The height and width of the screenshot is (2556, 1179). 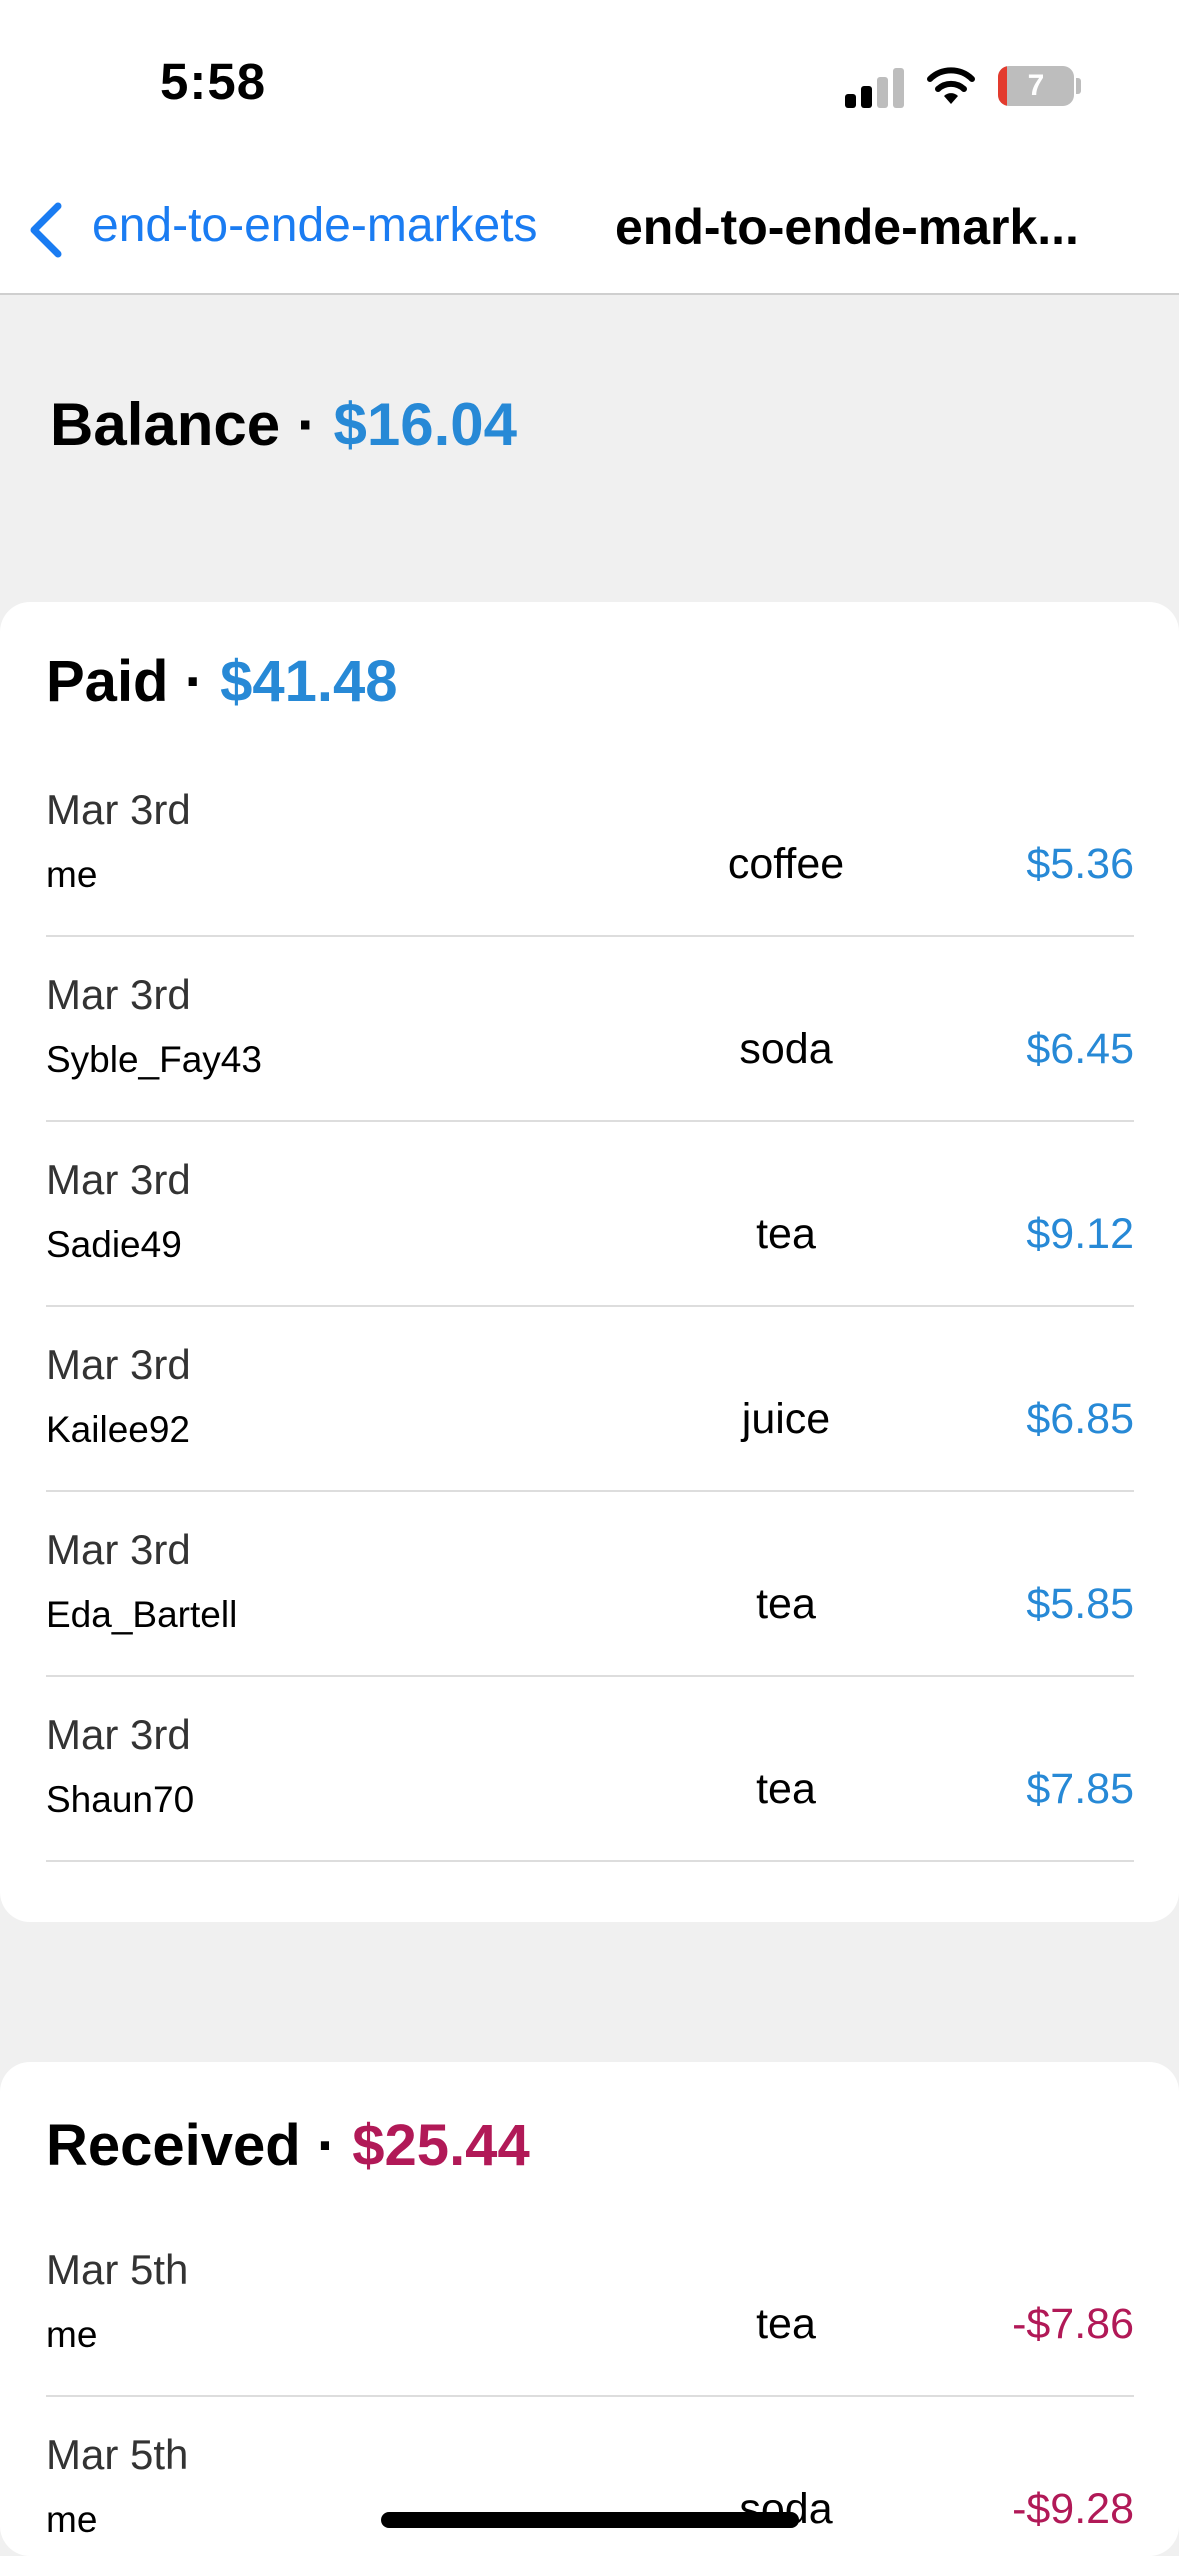 I want to click on row-amount: $5.36, so click(x=1080, y=864).